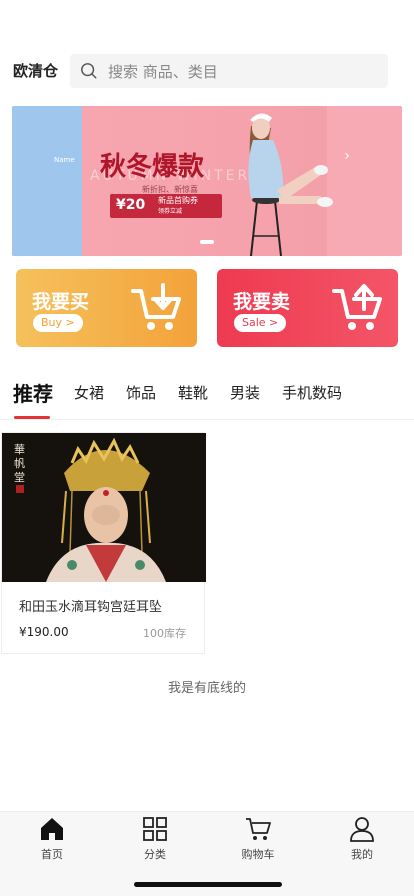 The image size is (414, 896). Describe the element at coordinates (32, 417) in the screenshot. I see `tab-active-indicator` at that location.